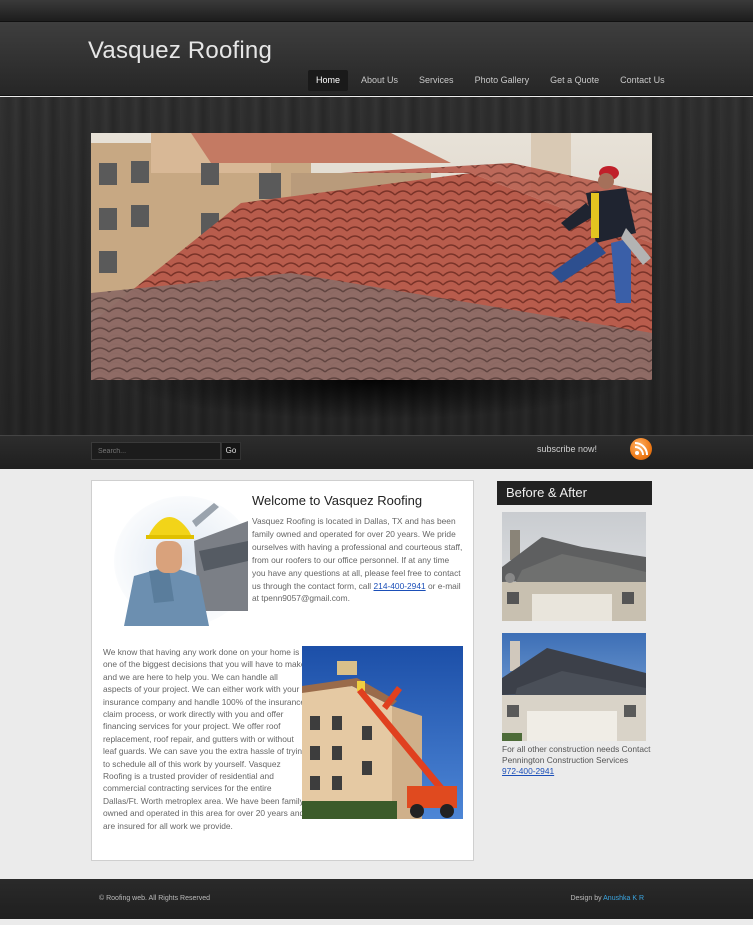 The image size is (753, 925). What do you see at coordinates (328, 80) in the screenshot?
I see `nav-item-home: Home` at bounding box center [328, 80].